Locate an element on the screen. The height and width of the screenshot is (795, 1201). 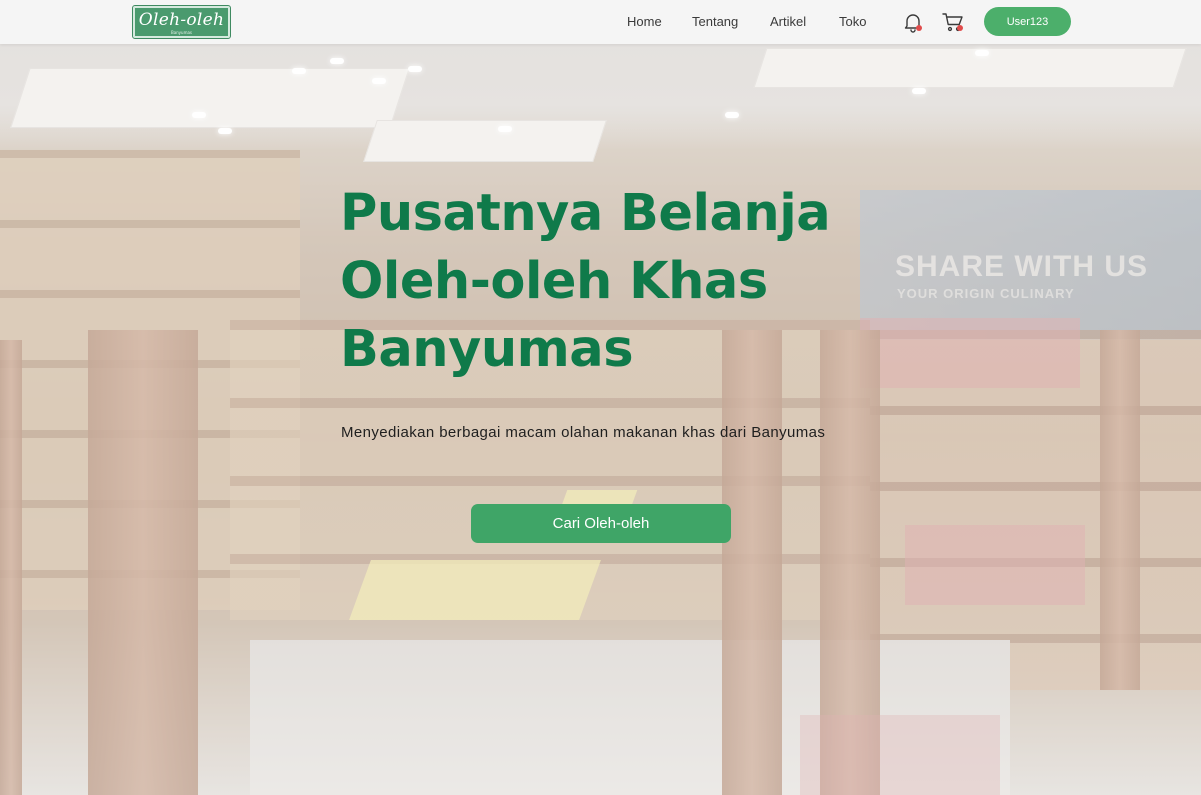
nav-link-tentang: Tentang is located at coordinates (715, 21).